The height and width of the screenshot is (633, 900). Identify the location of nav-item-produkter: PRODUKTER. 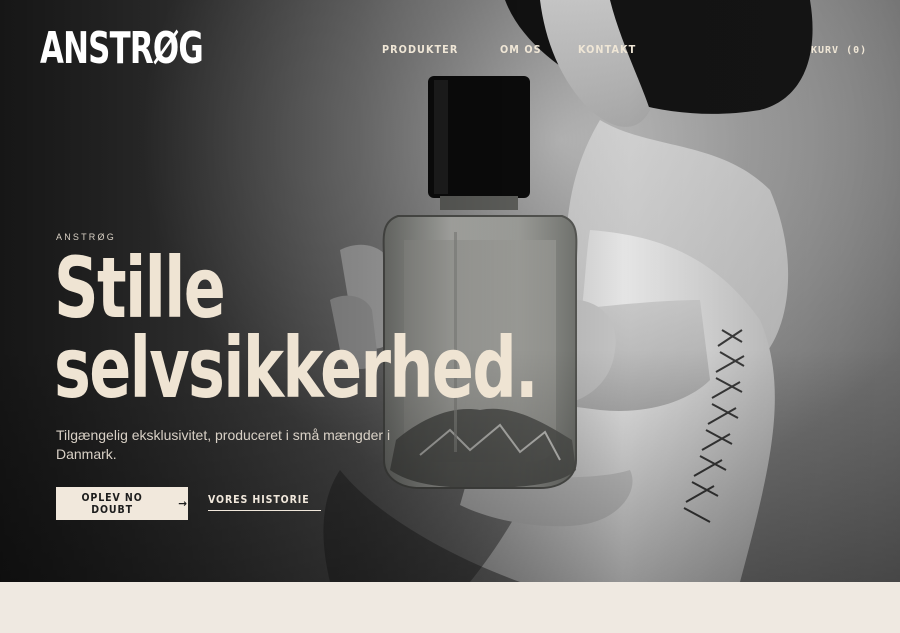
(420, 49).